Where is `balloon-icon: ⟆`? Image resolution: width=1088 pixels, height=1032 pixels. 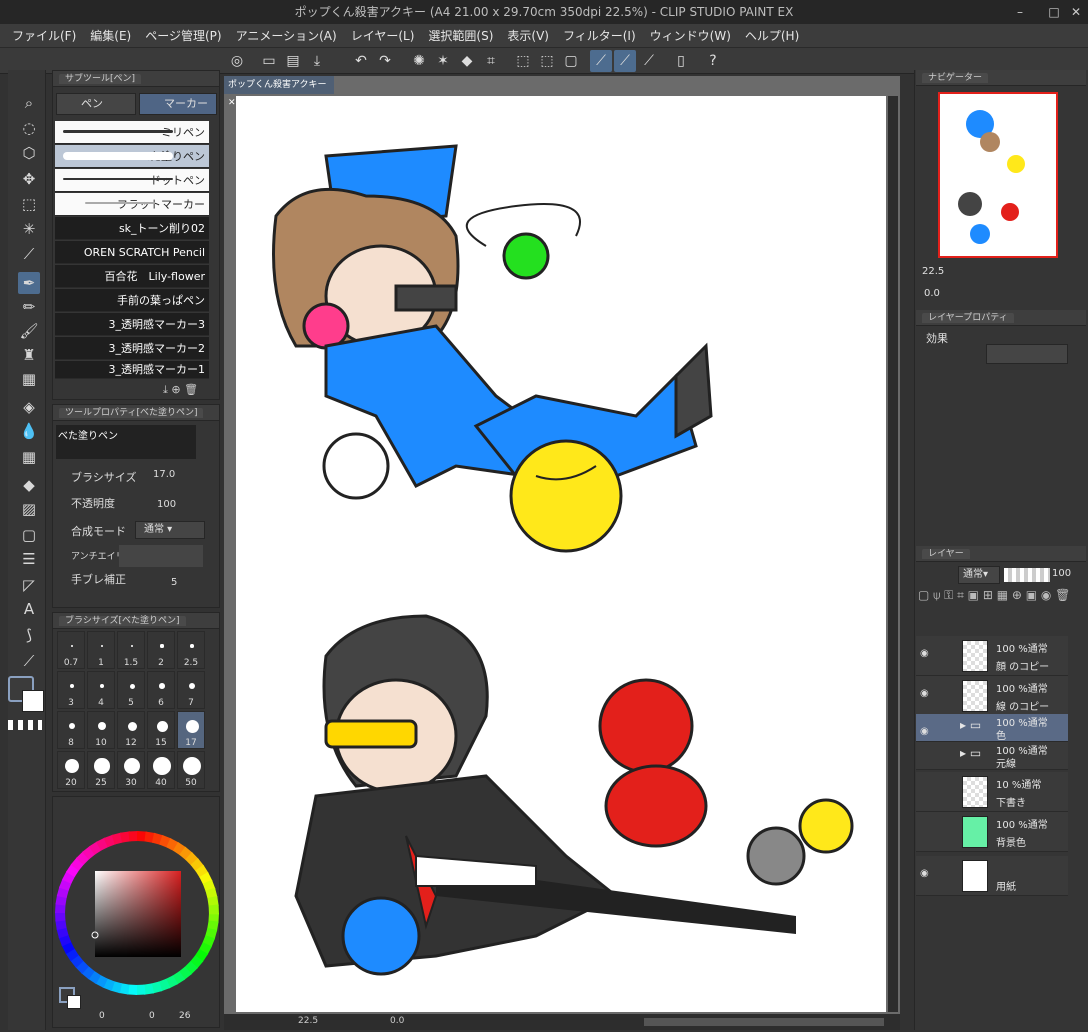 balloon-icon: ⟆ is located at coordinates (29, 635).